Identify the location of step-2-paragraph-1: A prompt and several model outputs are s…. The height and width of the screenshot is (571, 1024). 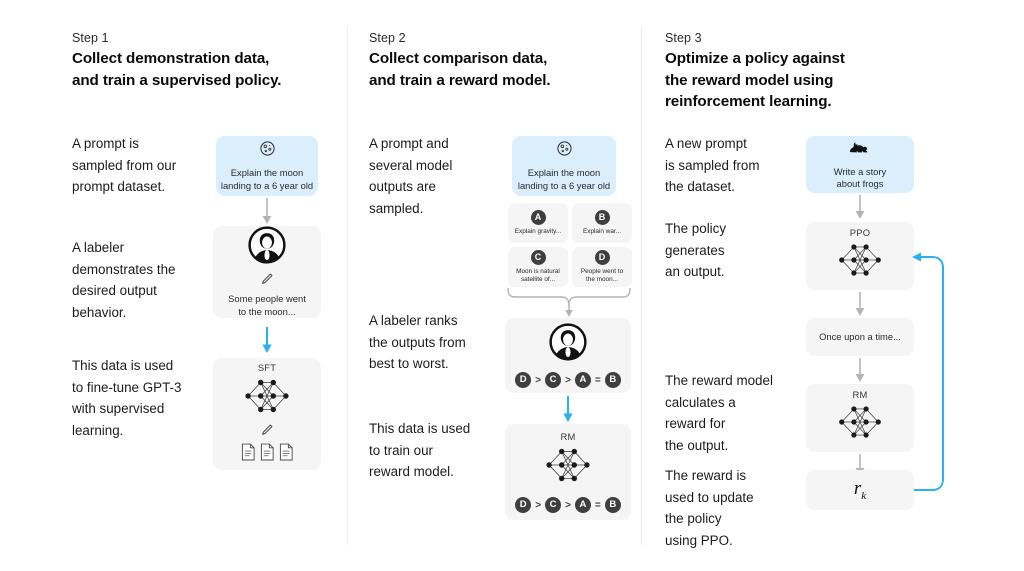
(411, 176).